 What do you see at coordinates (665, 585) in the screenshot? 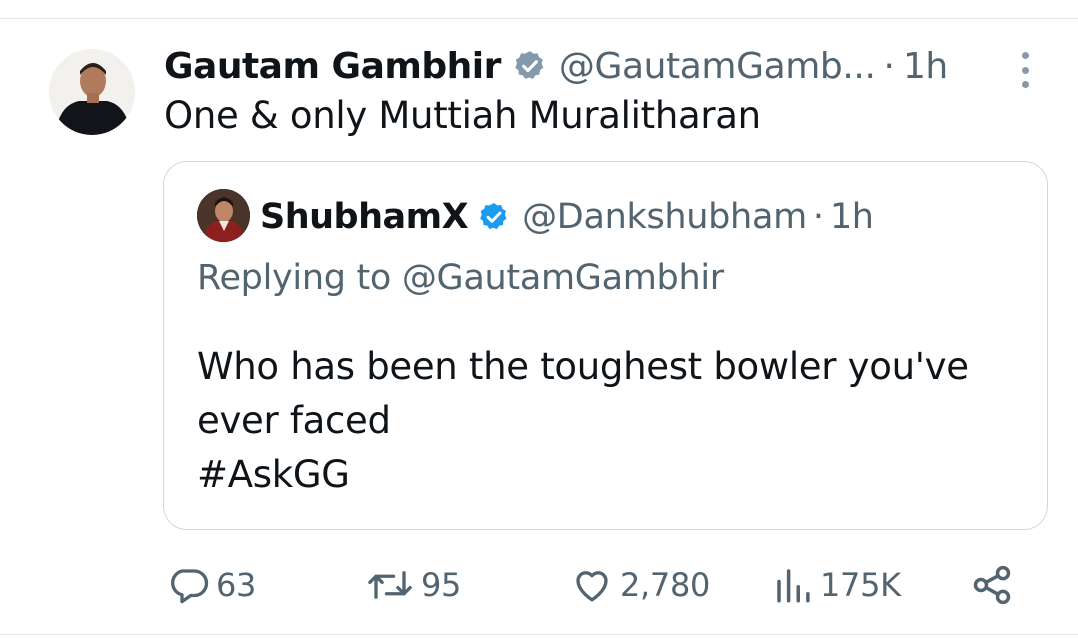
I see `like-count: 2,780` at bounding box center [665, 585].